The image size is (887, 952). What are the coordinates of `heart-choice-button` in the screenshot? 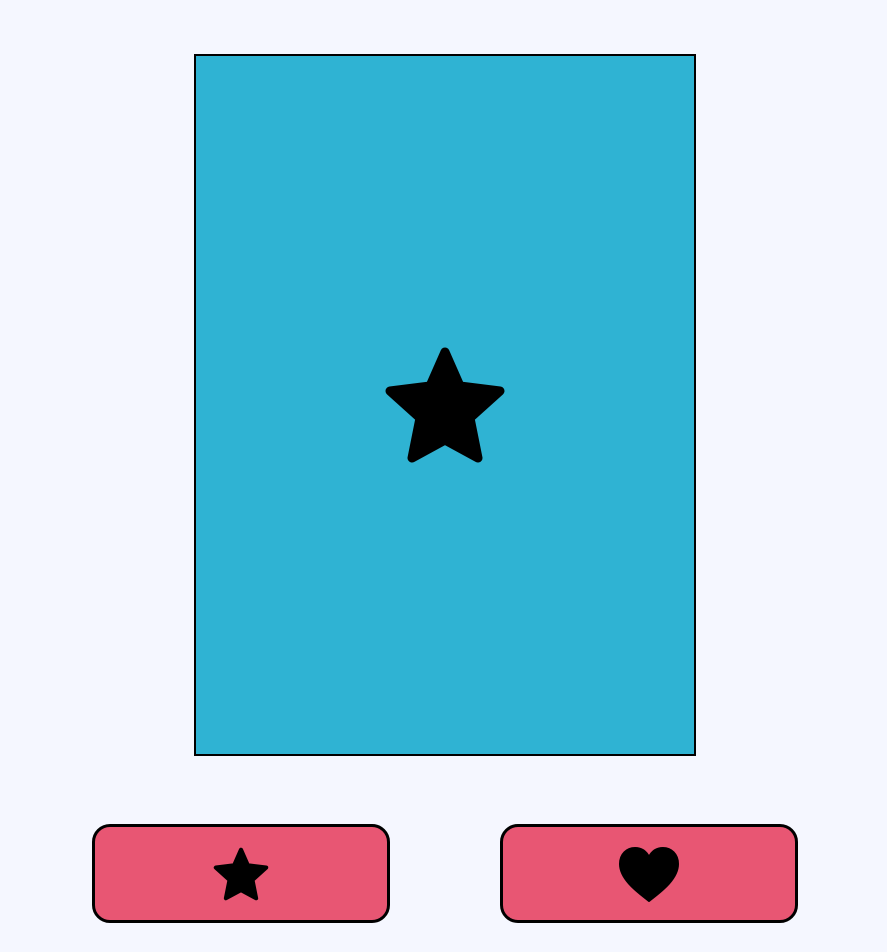 It's located at (649, 873).